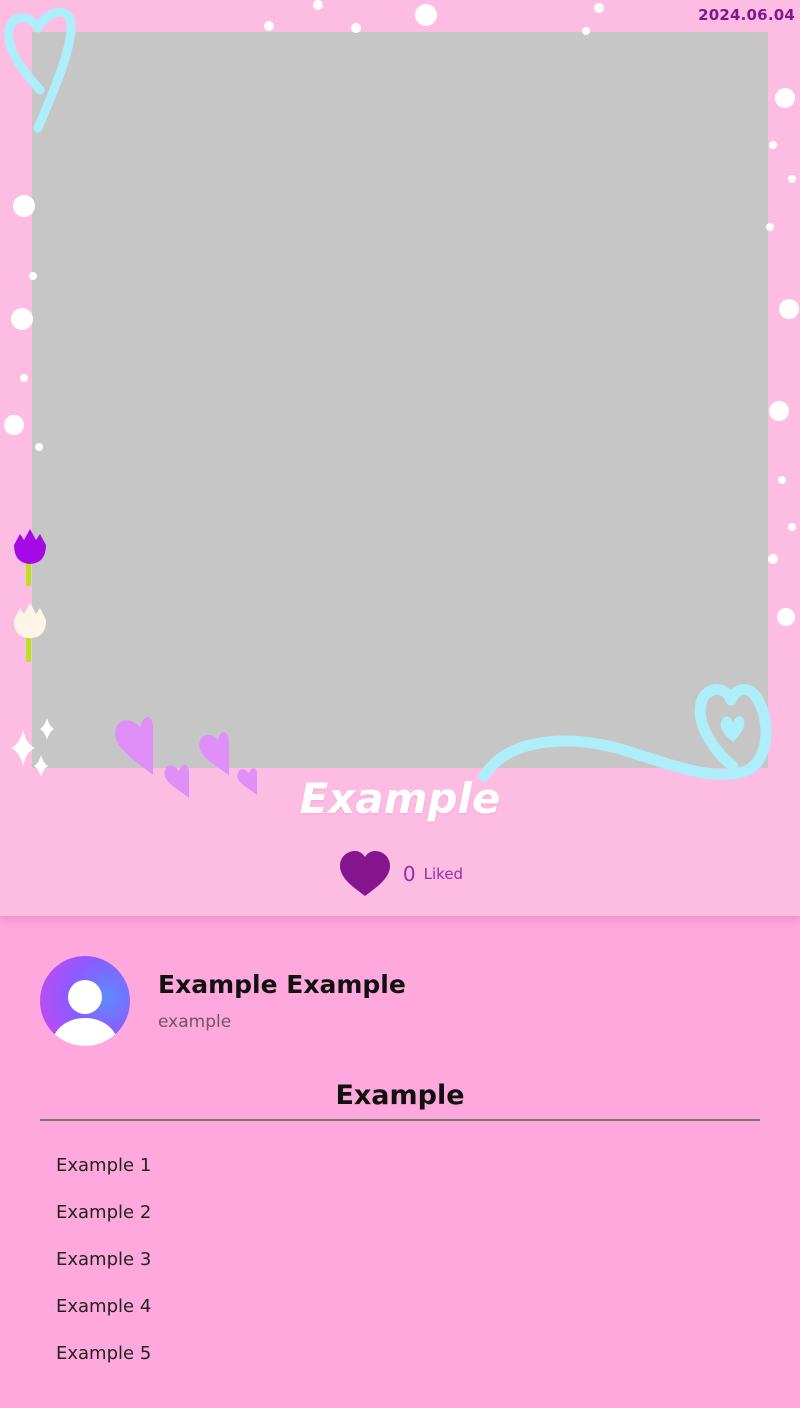  What do you see at coordinates (85, 1032) in the screenshot?
I see `avatar-user-body` at bounding box center [85, 1032].